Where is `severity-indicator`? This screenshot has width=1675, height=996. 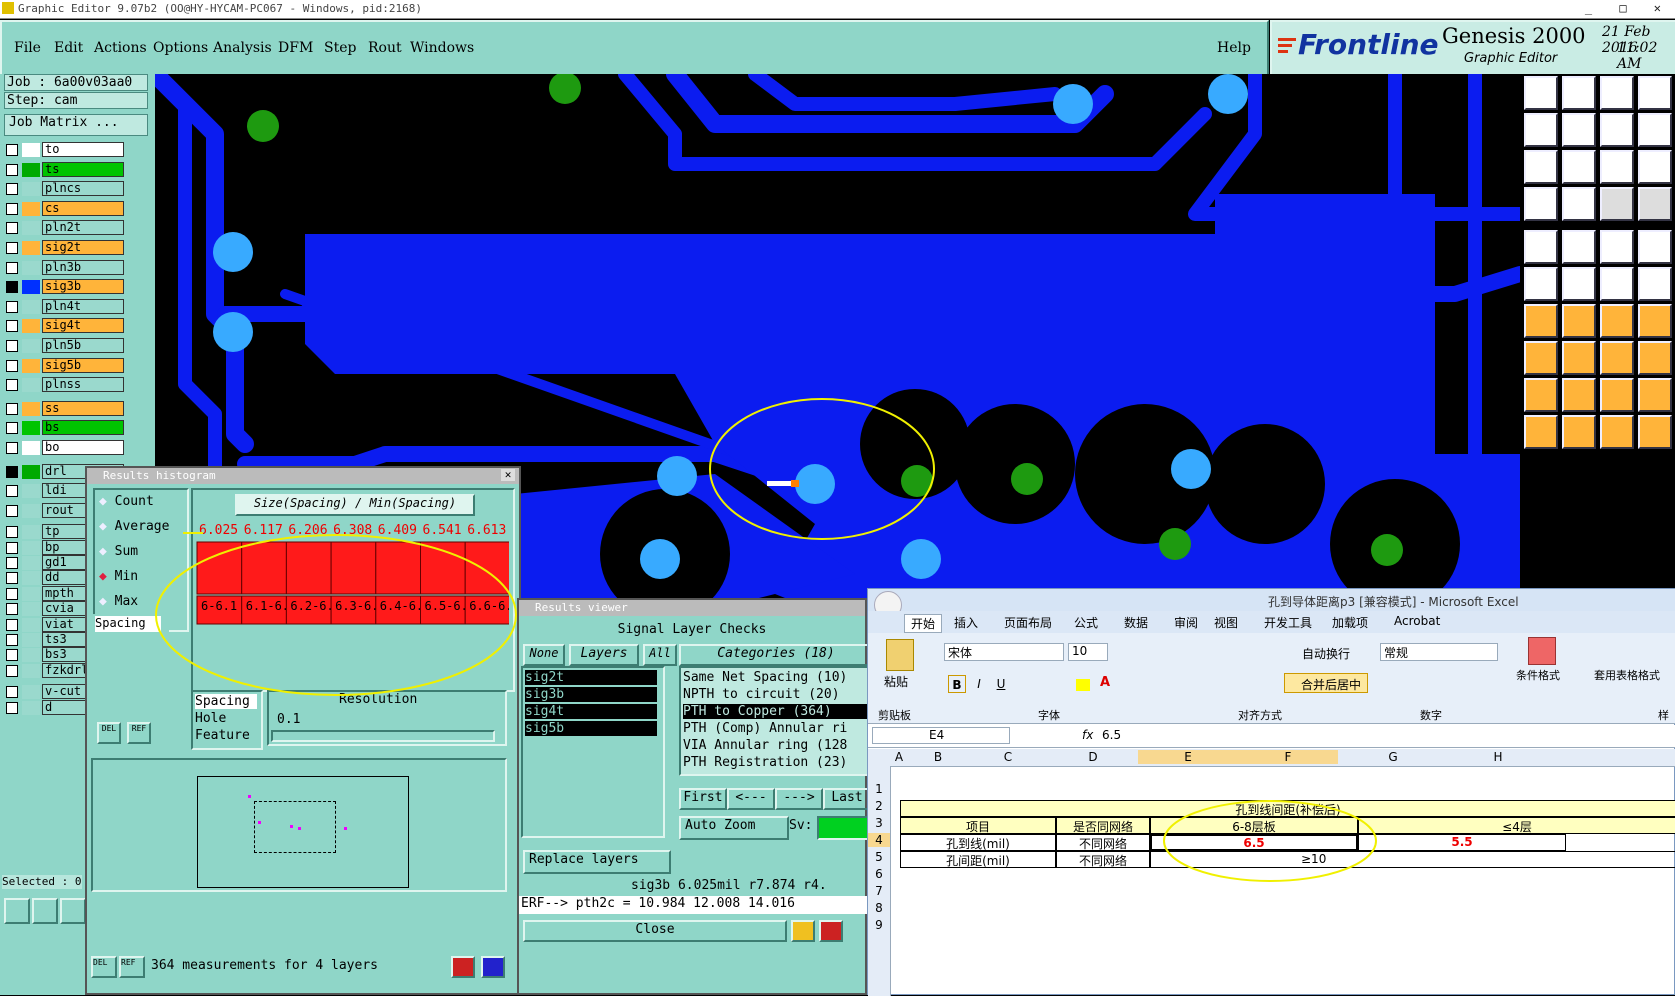
severity-indicator is located at coordinates (843, 828).